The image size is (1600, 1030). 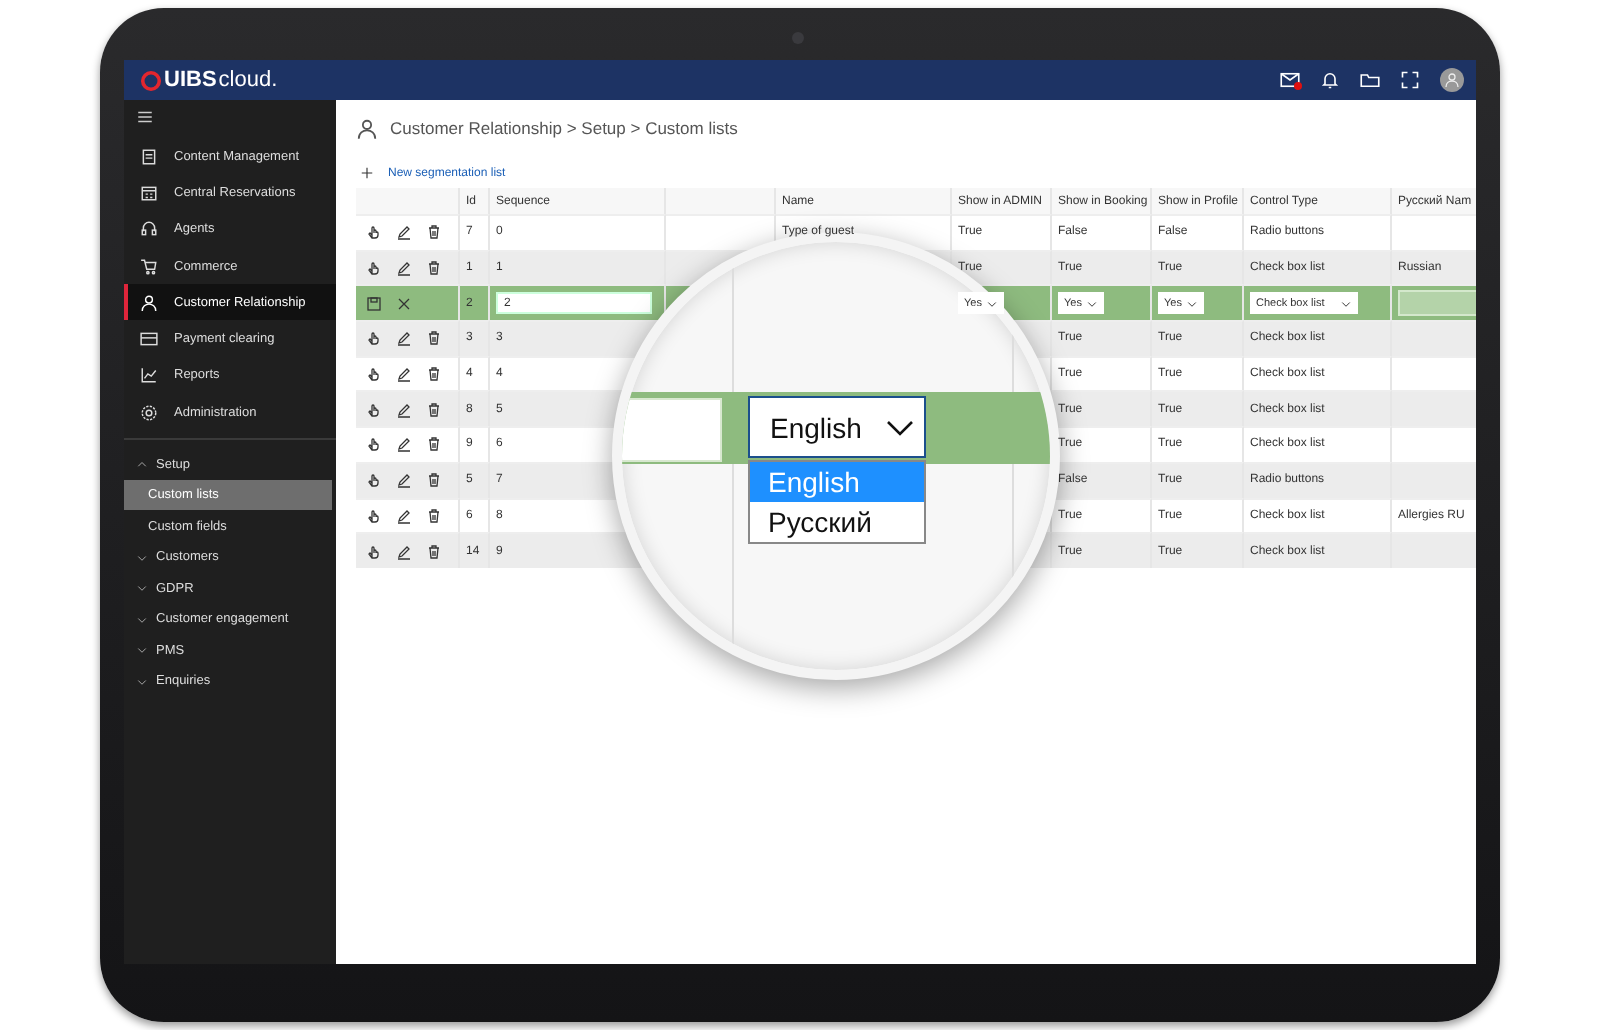 I want to click on bell-icon, so click(x=1330, y=80).